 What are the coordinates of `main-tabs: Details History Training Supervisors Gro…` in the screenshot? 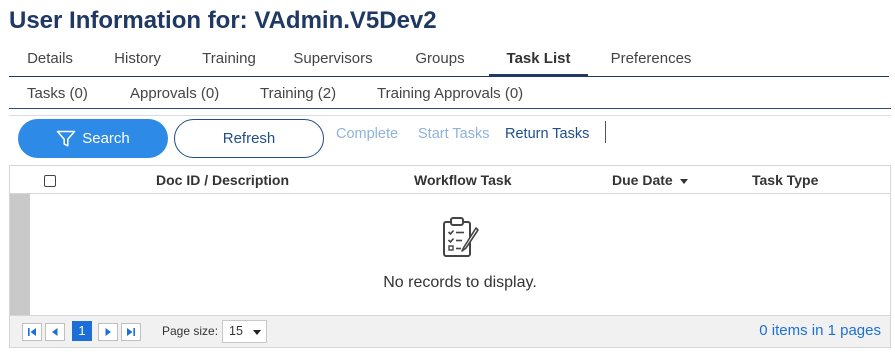 It's located at (449, 61).